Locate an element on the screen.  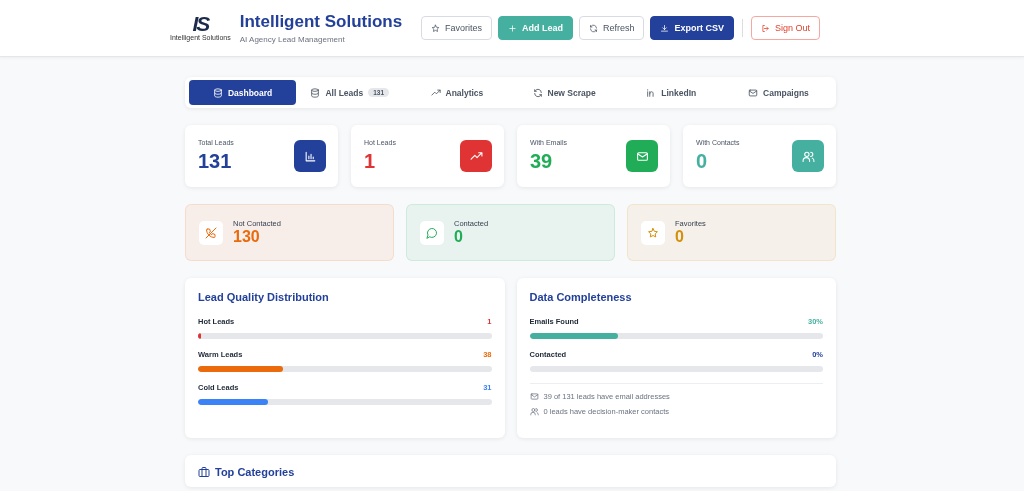
panel-title: Lead Quality Distribution is located at coordinates (264, 297).